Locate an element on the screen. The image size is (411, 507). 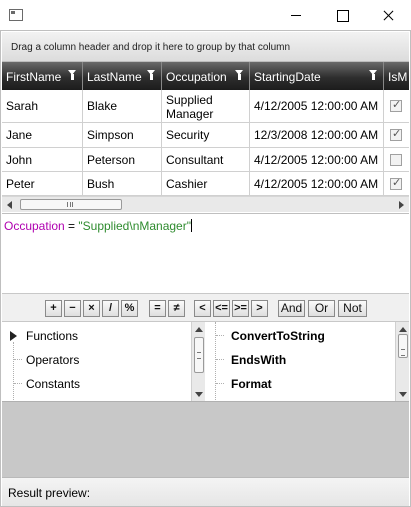
tree-item-operators: Operators is located at coordinates (52, 360).